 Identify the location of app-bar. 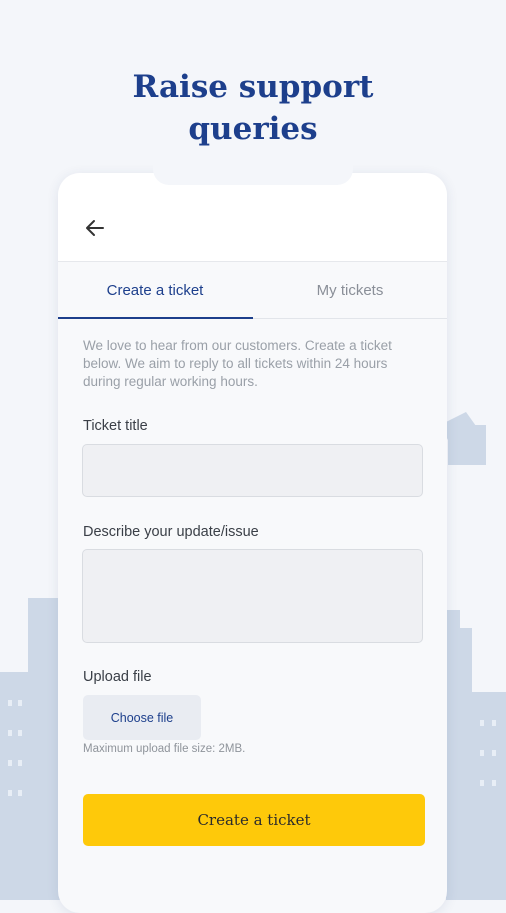
(252, 217).